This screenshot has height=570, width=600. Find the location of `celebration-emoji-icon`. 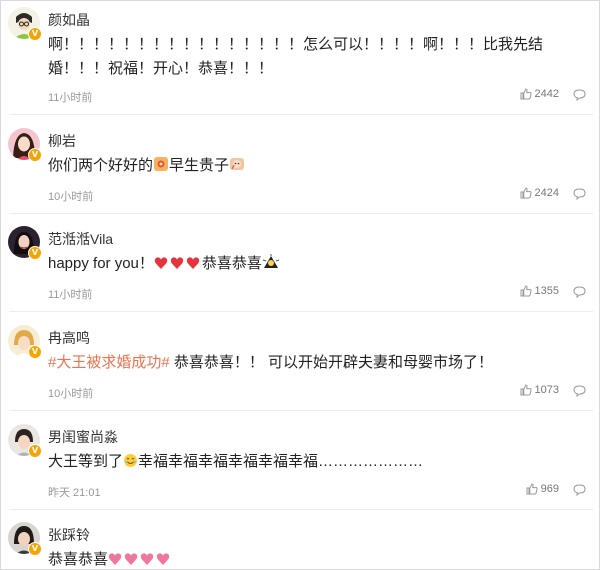

celebration-emoji-icon is located at coordinates (271, 266).